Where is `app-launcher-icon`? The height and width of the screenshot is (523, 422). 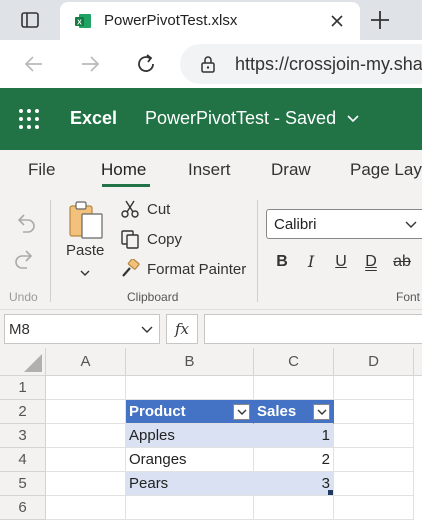 app-launcher-icon is located at coordinates (29, 119).